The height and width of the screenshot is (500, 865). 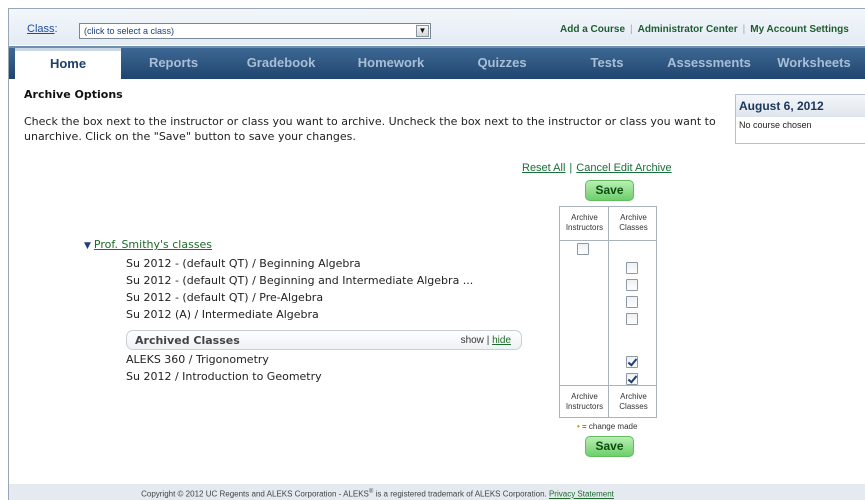 I want to click on archive-instructors-header: Archive Instructors, so click(x=584, y=222).